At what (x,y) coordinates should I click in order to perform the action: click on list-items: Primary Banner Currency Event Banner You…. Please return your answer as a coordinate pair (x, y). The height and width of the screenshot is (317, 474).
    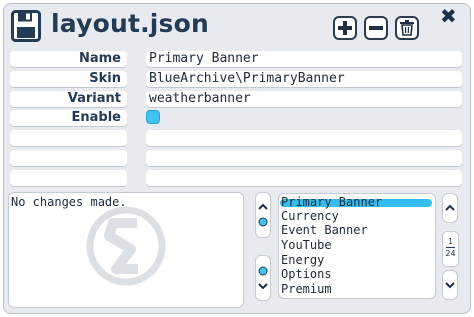
    Looking at the image, I should click on (357, 246).